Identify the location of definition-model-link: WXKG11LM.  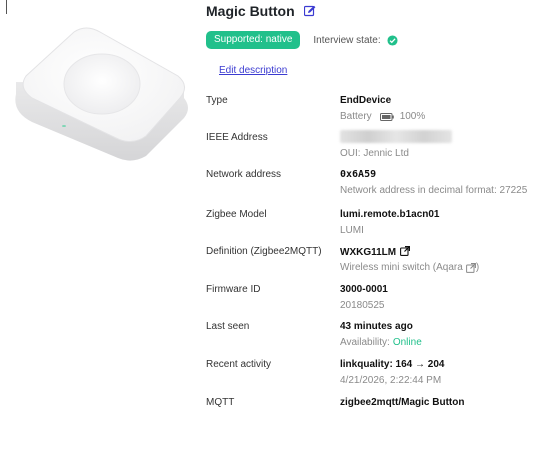
(368, 252).